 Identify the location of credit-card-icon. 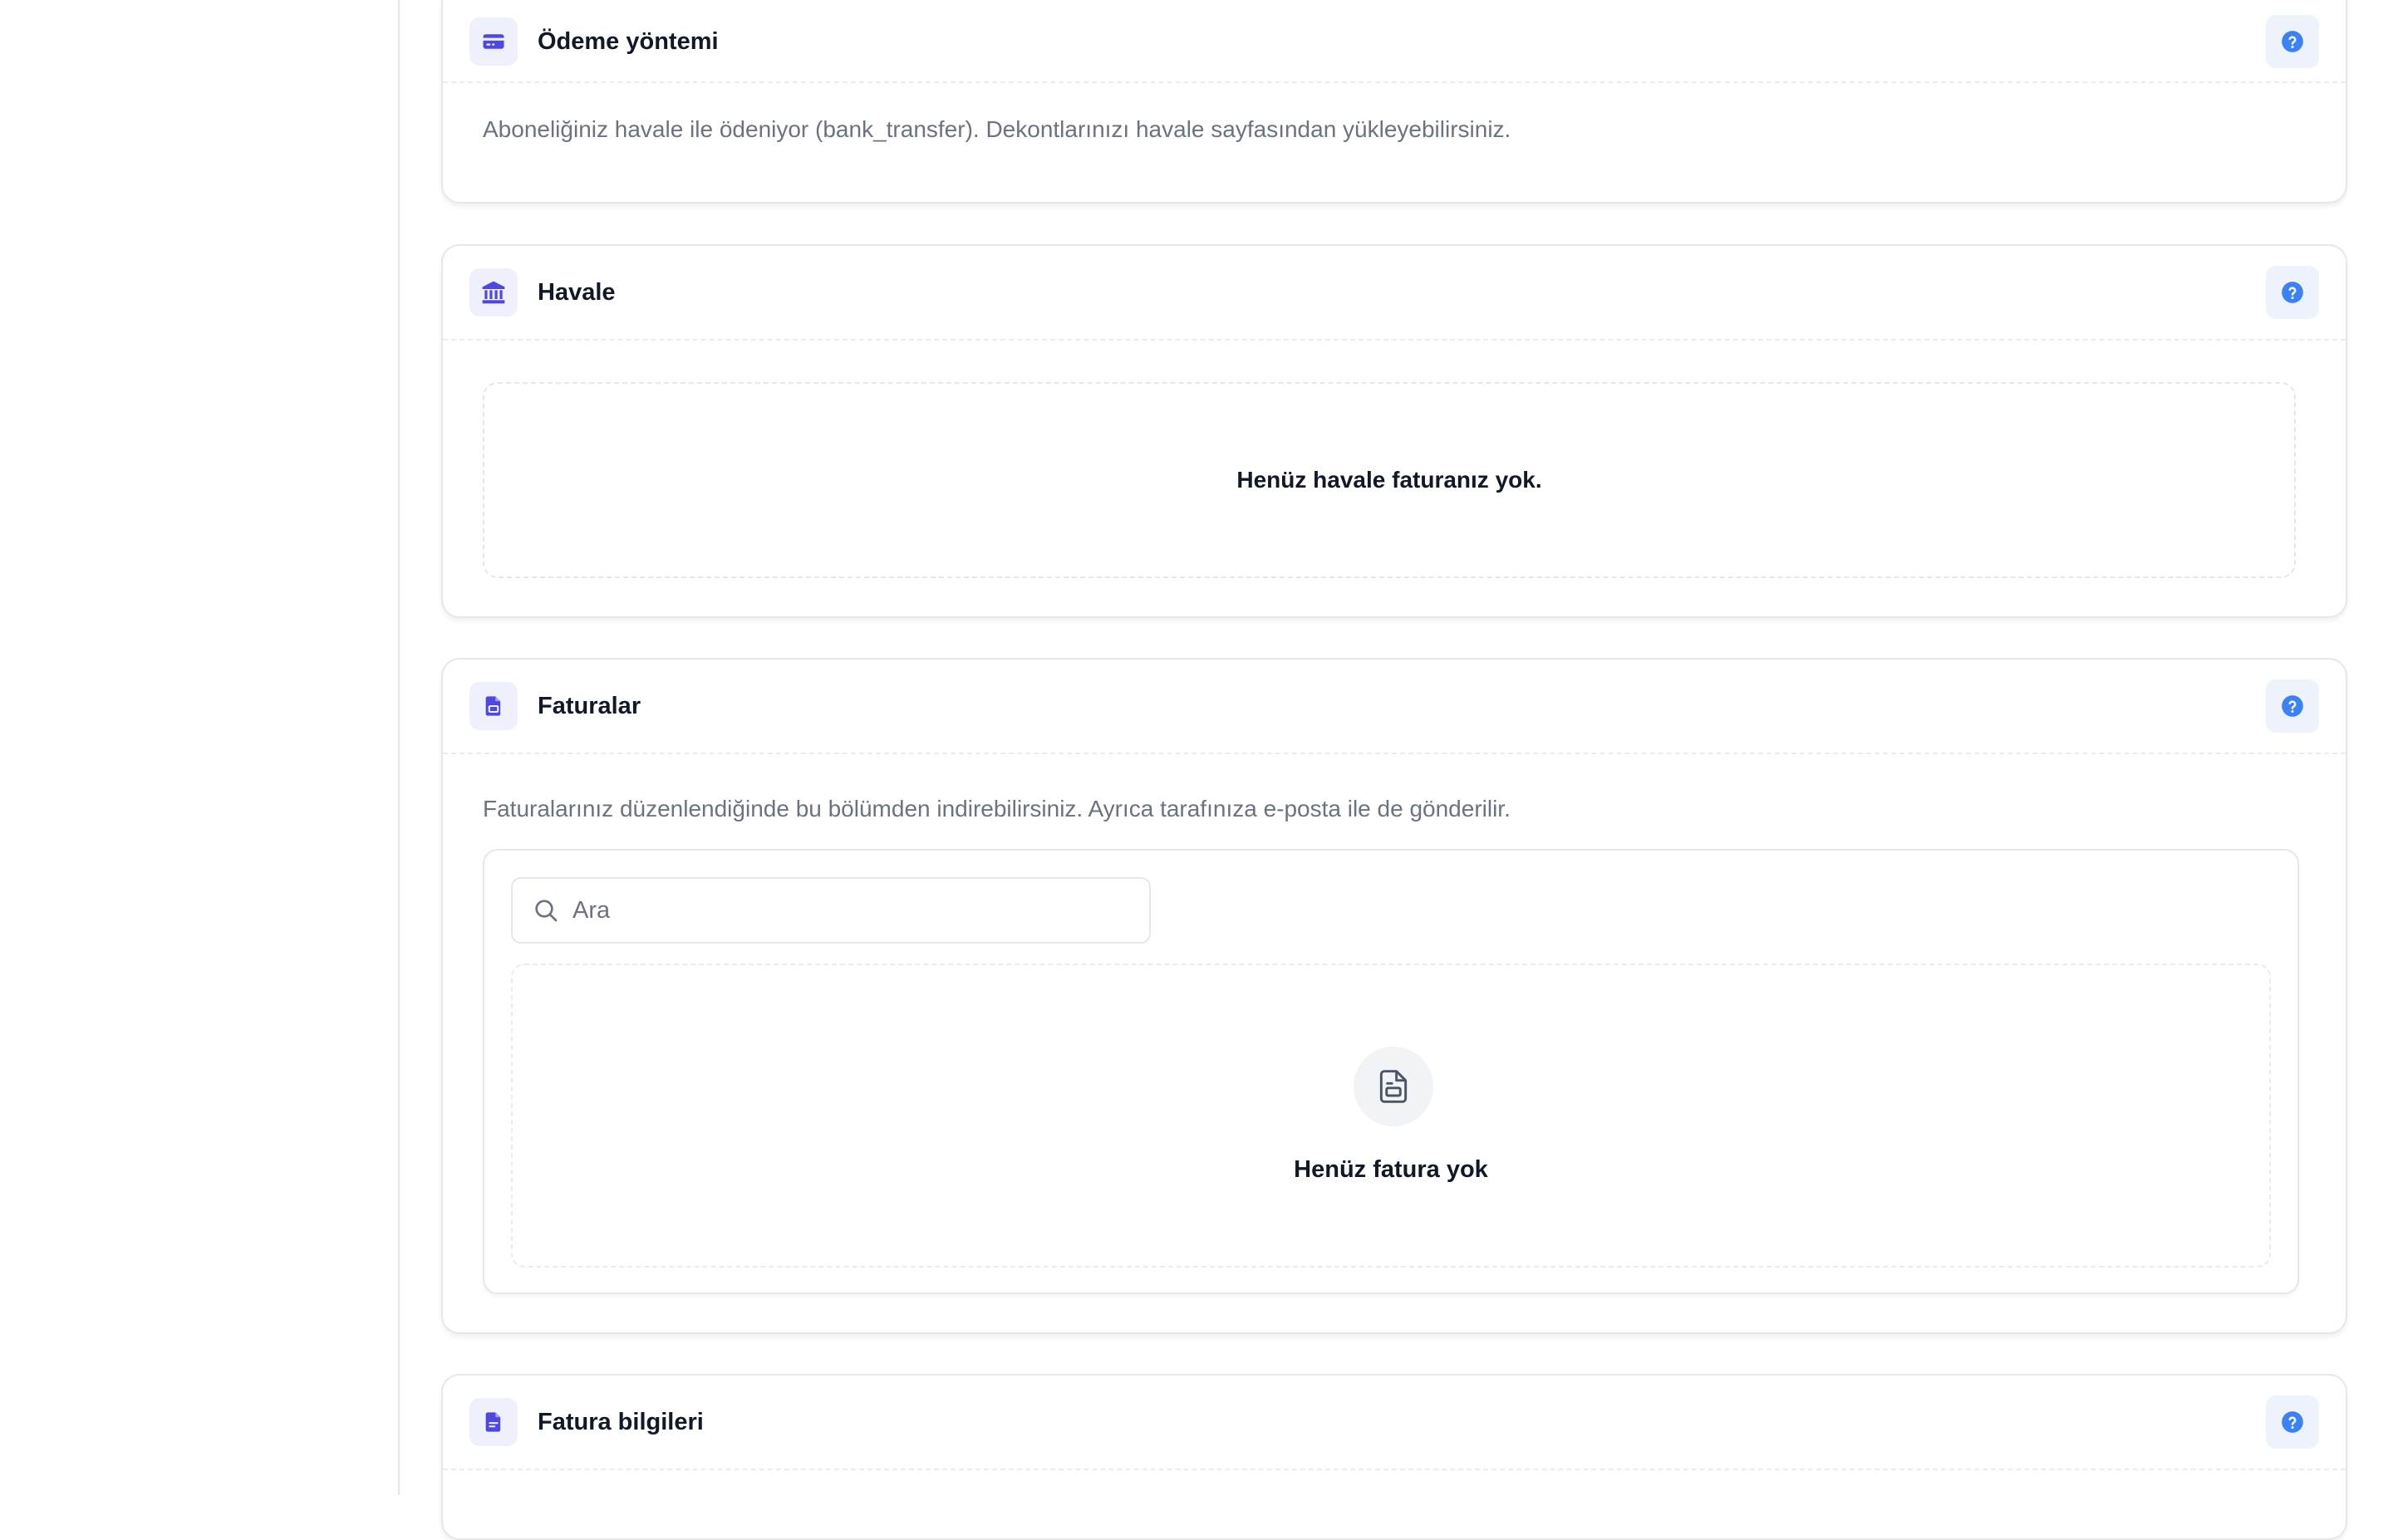
(493, 41).